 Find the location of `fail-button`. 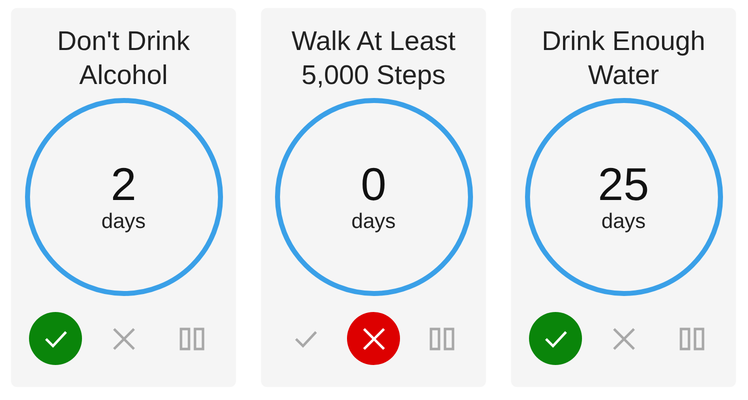

fail-button is located at coordinates (373, 338).